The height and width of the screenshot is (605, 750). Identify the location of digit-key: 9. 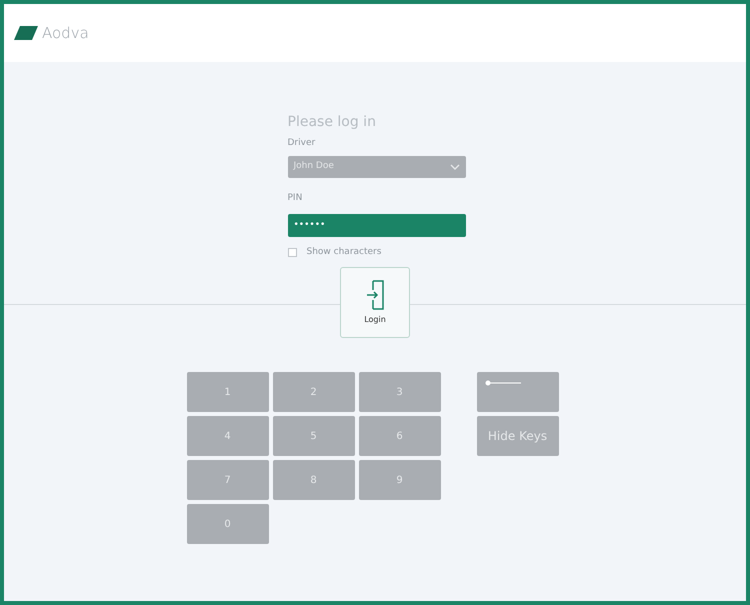
(399, 480).